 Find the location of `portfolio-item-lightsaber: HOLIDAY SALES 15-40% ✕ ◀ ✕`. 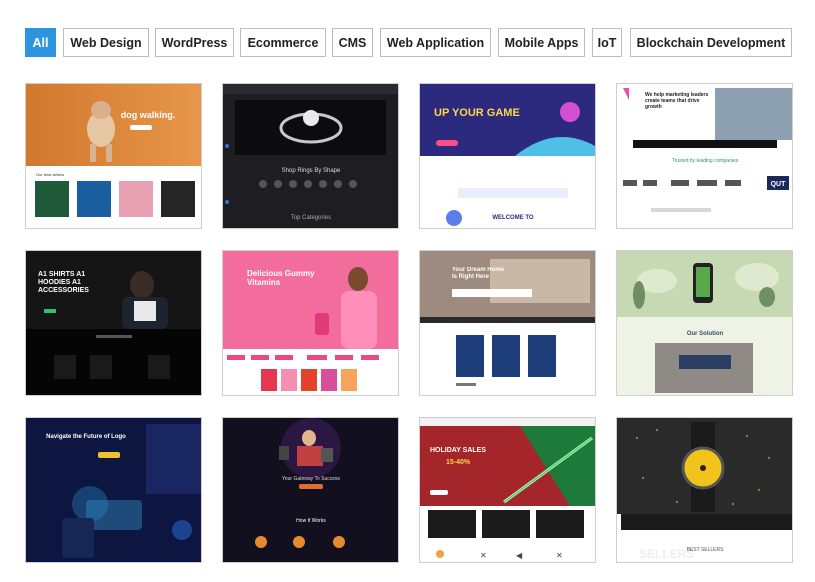

portfolio-item-lightsaber: HOLIDAY SALES 15-40% ✕ ◀ ✕ is located at coordinates (507, 490).